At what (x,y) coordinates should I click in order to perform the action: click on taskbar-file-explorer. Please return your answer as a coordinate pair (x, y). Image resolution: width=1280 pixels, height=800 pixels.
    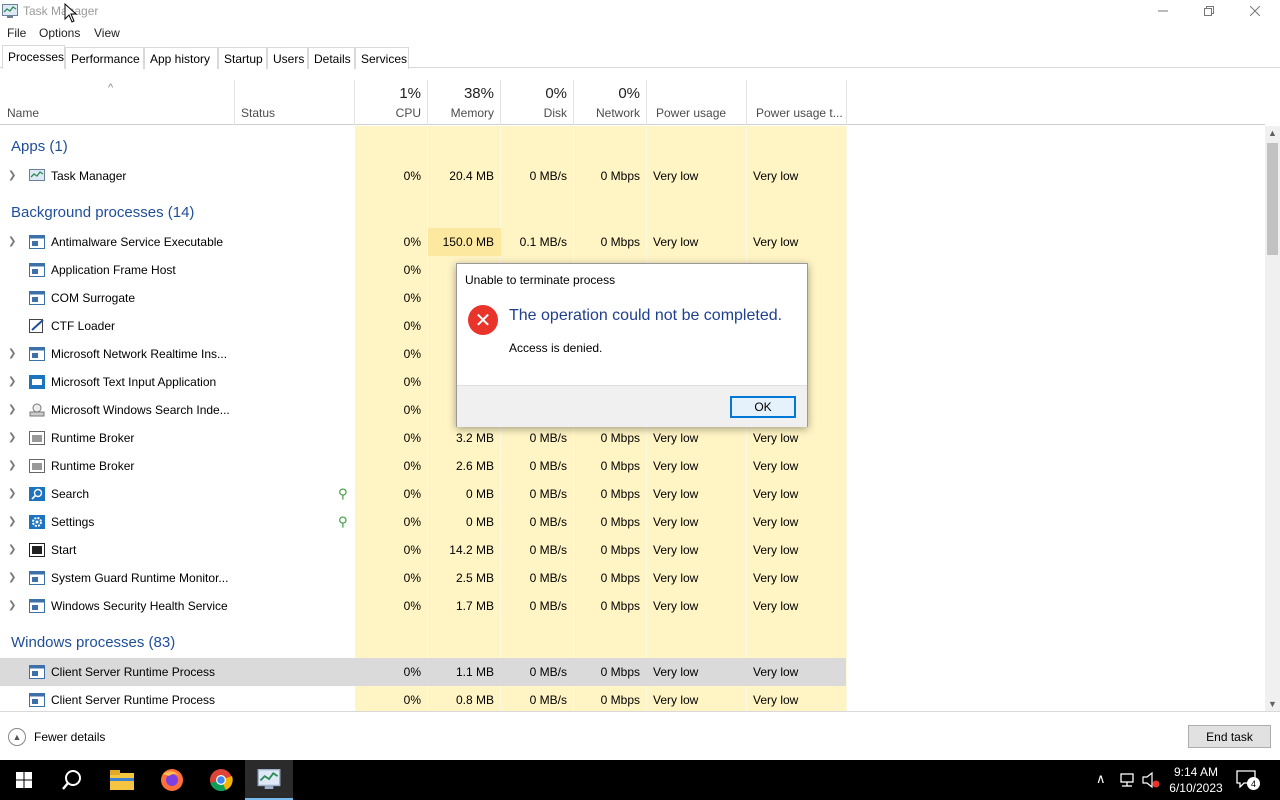
    Looking at the image, I should click on (122, 780).